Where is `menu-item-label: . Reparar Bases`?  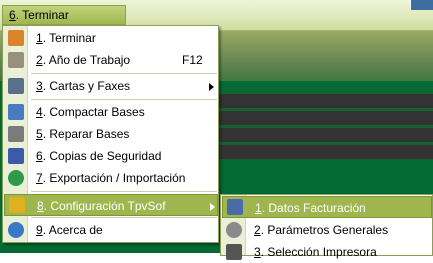
menu-item-label: . Reparar Bases is located at coordinates (86, 134).